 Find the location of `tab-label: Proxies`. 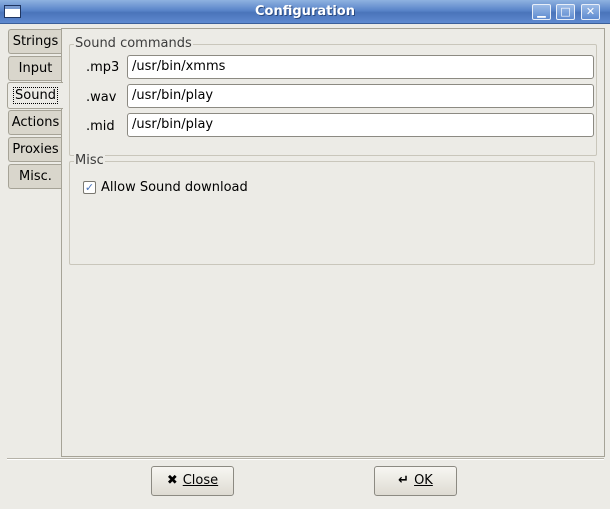

tab-label: Proxies is located at coordinates (35, 149).